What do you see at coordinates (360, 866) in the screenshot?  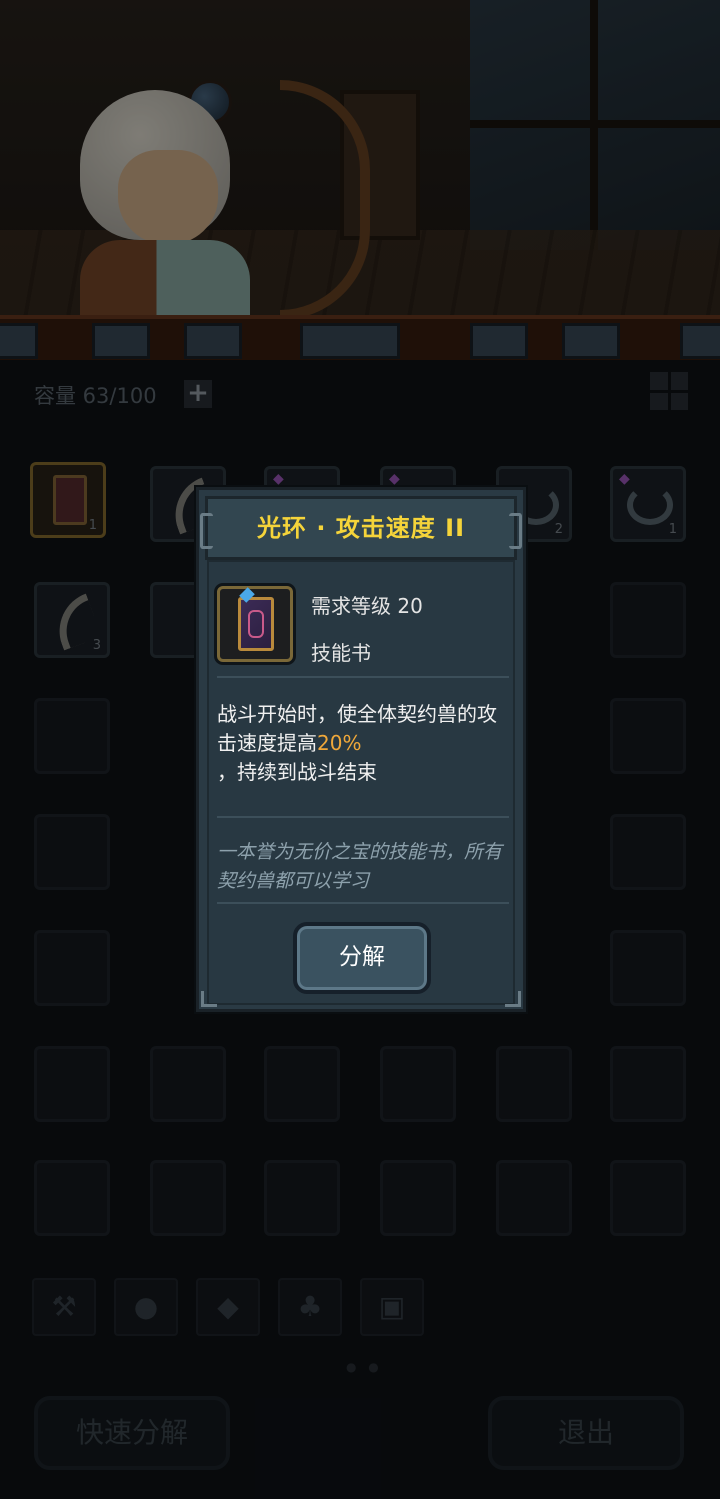 I see `flavor-text: 一本誉为无价之宝的技能书，所有契约兽都可以学习` at bounding box center [360, 866].